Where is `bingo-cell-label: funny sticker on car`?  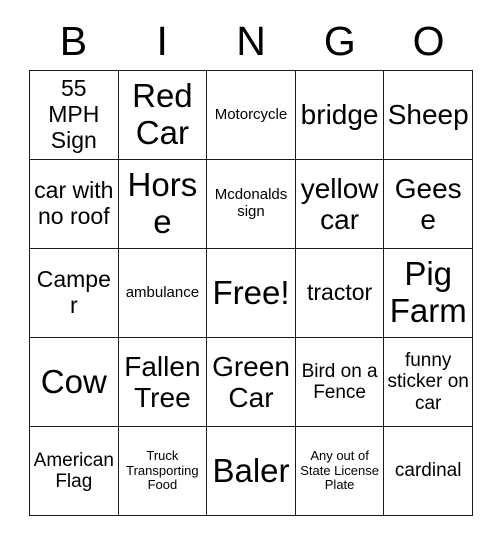
bingo-cell-label: funny sticker on car is located at coordinates (428, 382).